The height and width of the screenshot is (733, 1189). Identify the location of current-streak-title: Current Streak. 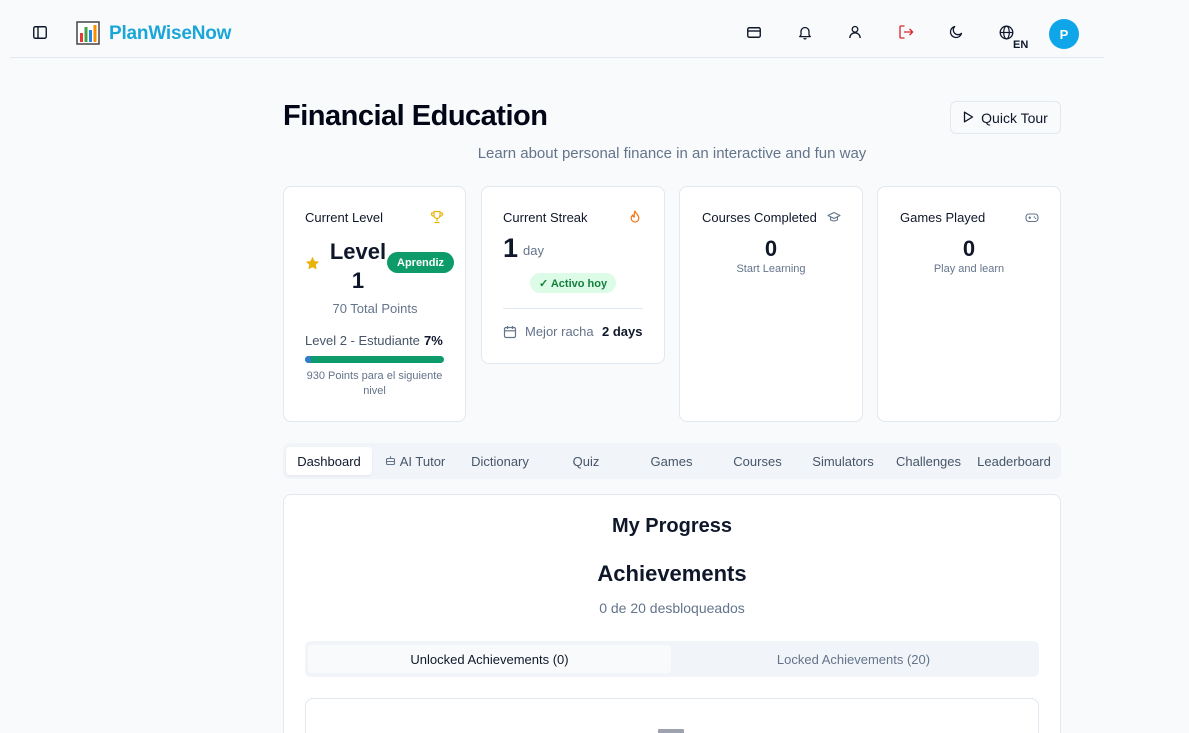
(545, 217).